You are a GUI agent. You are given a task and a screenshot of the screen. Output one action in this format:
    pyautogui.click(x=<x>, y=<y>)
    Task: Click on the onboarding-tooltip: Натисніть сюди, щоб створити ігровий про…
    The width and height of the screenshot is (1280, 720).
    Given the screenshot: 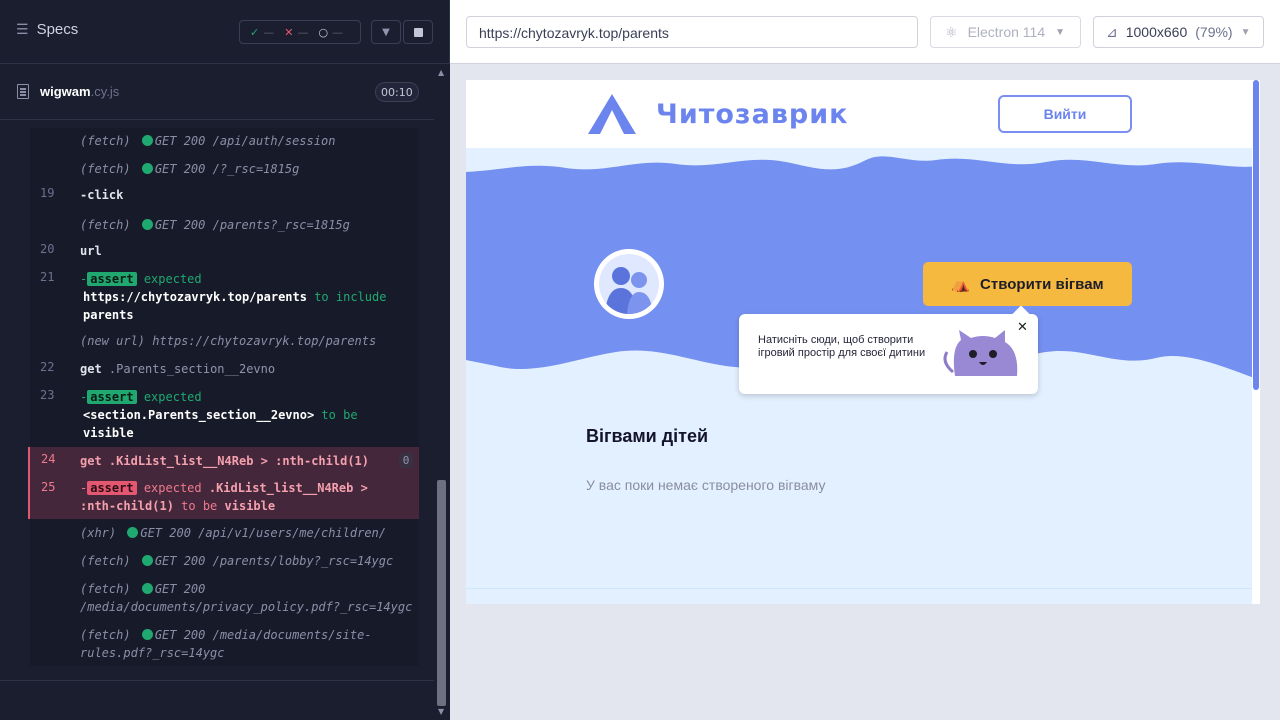 What is the action you would take?
    pyautogui.click(x=888, y=349)
    